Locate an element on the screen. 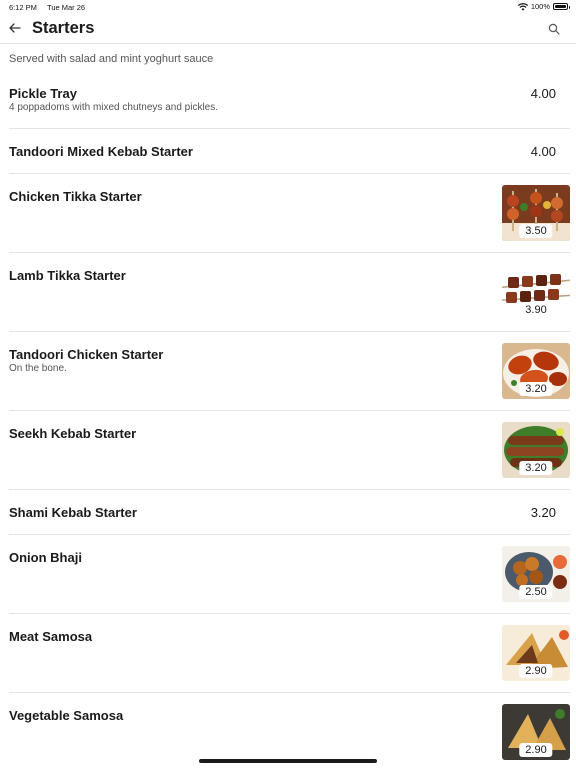 The image size is (576, 768). item-name: Vegetable Samosa is located at coordinates (66, 715).